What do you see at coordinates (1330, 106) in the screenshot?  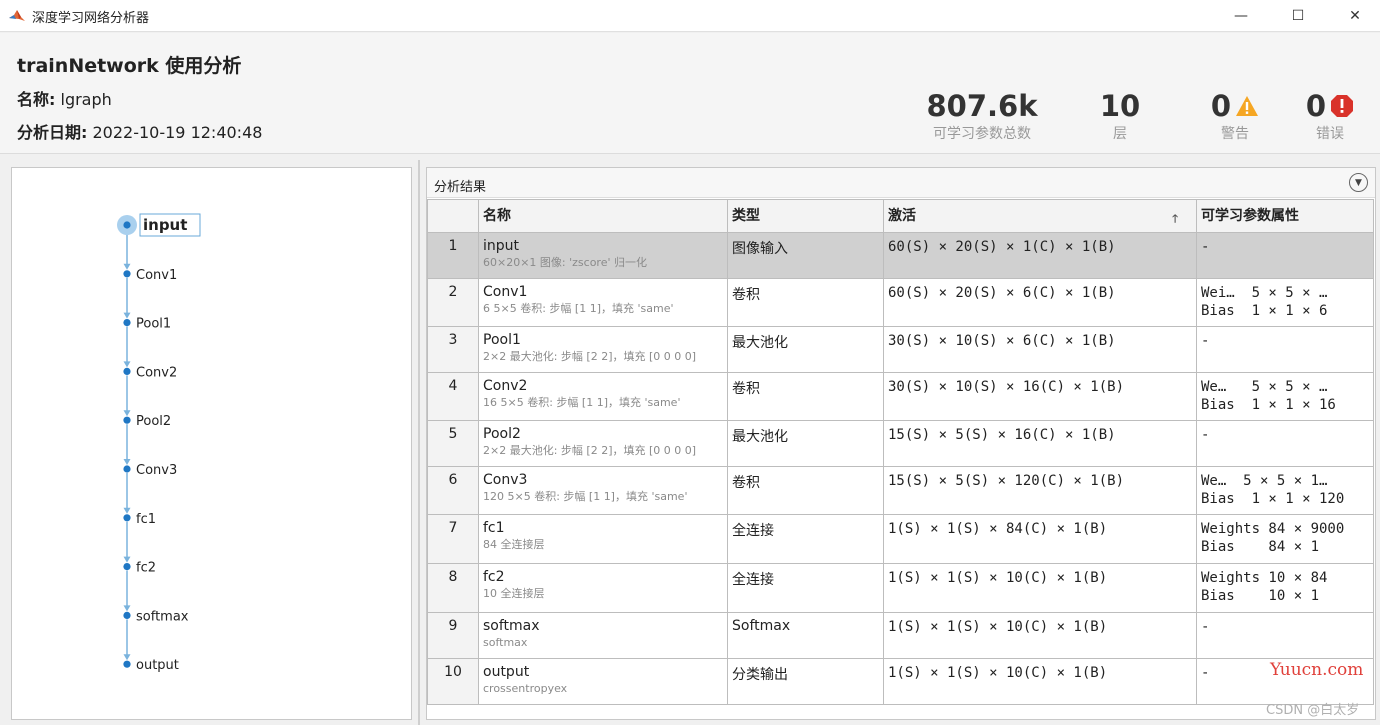 I see `errors-value-wrap: 0` at bounding box center [1330, 106].